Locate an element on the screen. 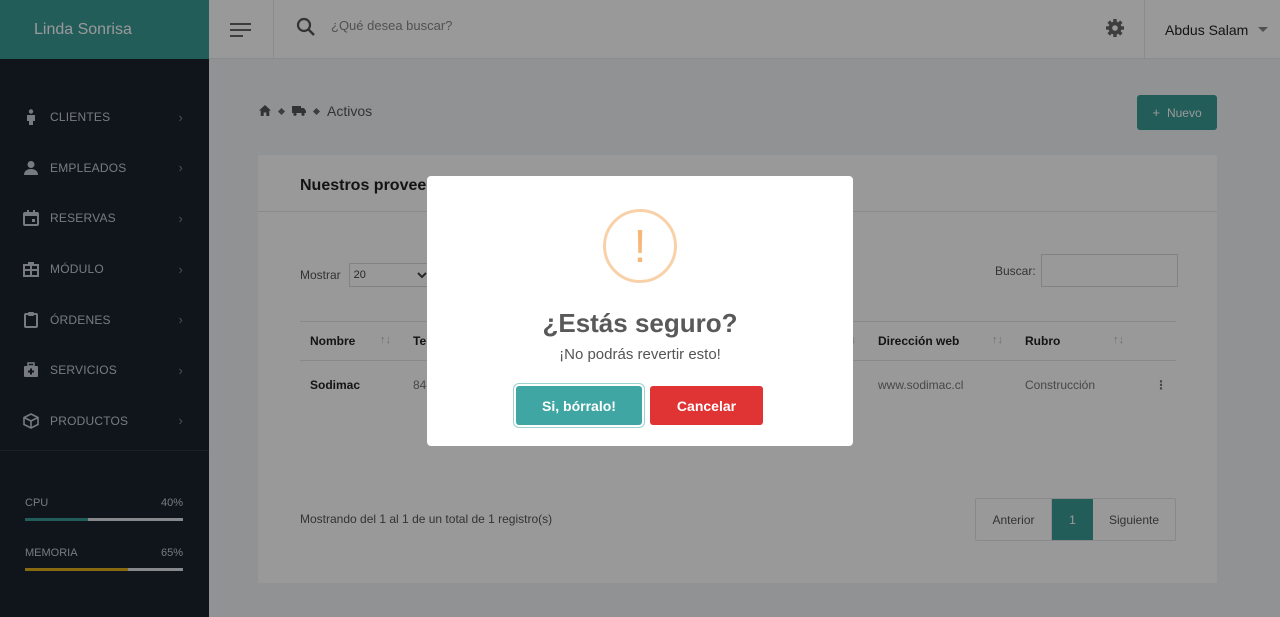 The width and height of the screenshot is (1280, 617). warning-icon: ! is located at coordinates (640, 246).